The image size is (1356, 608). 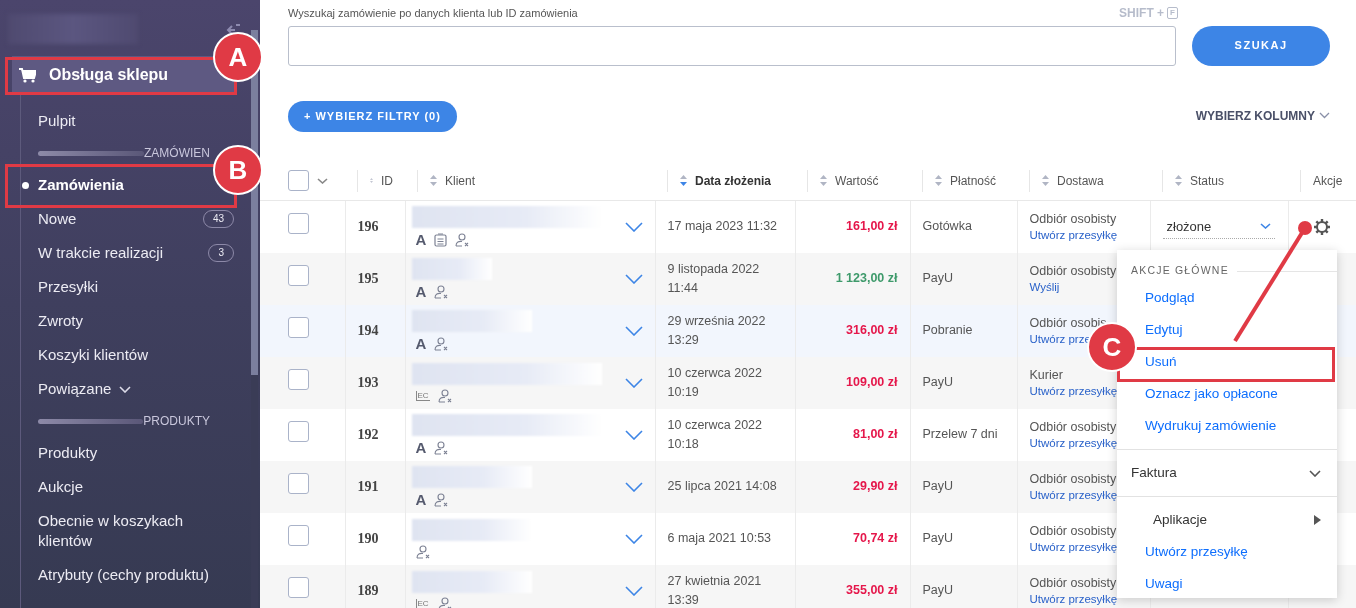 I want to click on column-header: Dostawa, so click(x=1080, y=180).